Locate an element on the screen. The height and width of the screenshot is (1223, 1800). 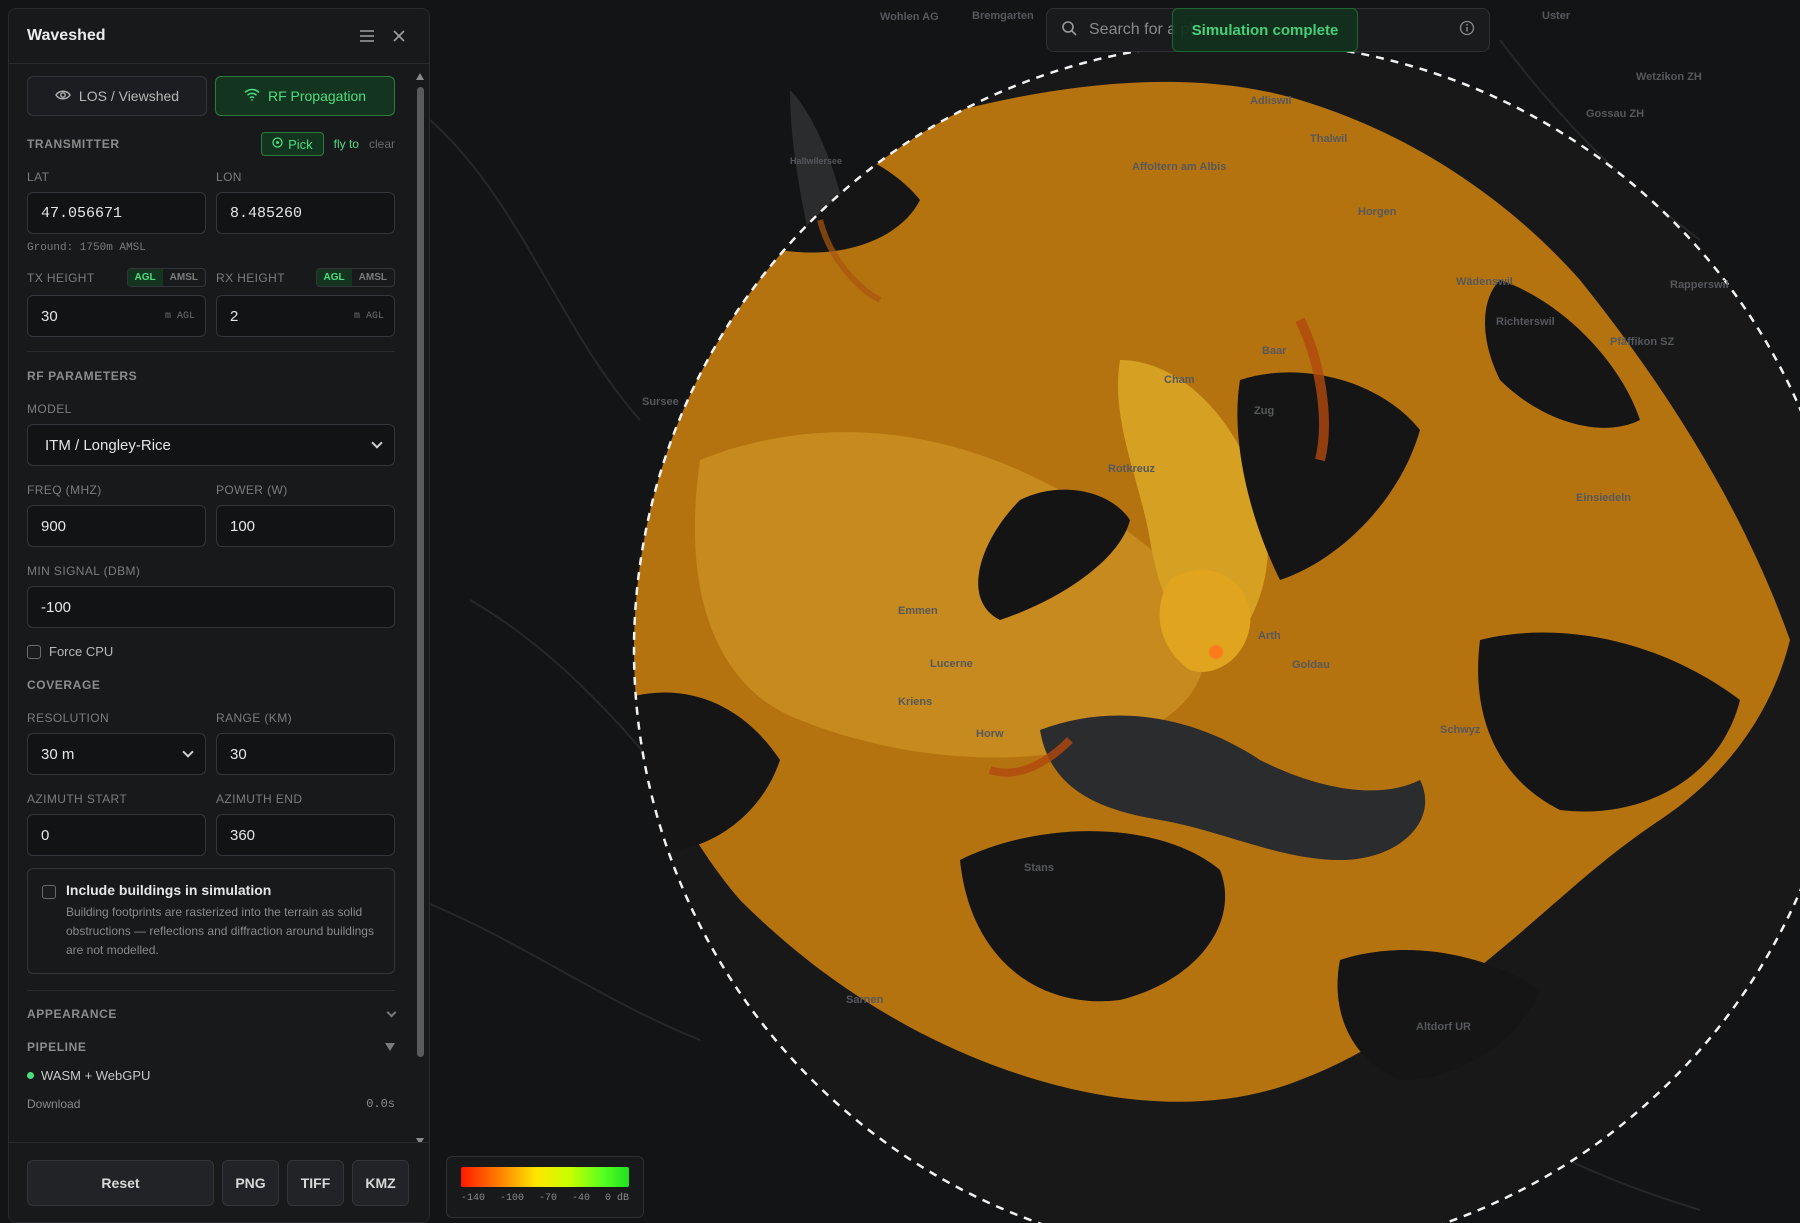
section-pipeline: PIPELINE is located at coordinates (57, 1047).